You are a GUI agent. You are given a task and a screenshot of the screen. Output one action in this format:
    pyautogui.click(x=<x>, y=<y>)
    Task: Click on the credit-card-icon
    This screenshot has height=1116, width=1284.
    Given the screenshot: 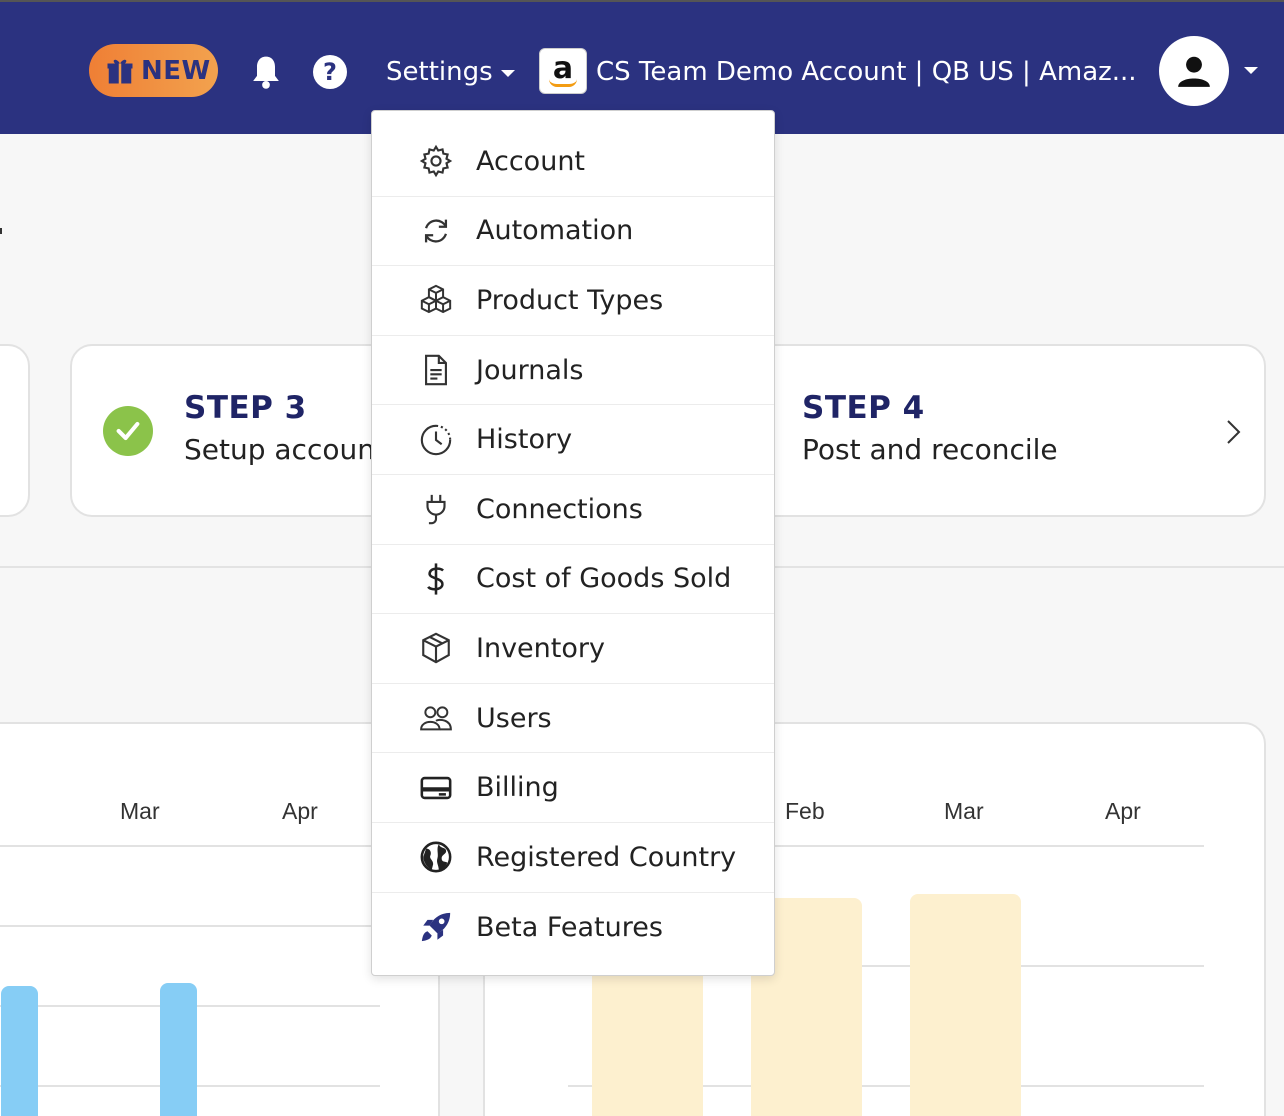 What is the action you would take?
    pyautogui.click(x=436, y=788)
    